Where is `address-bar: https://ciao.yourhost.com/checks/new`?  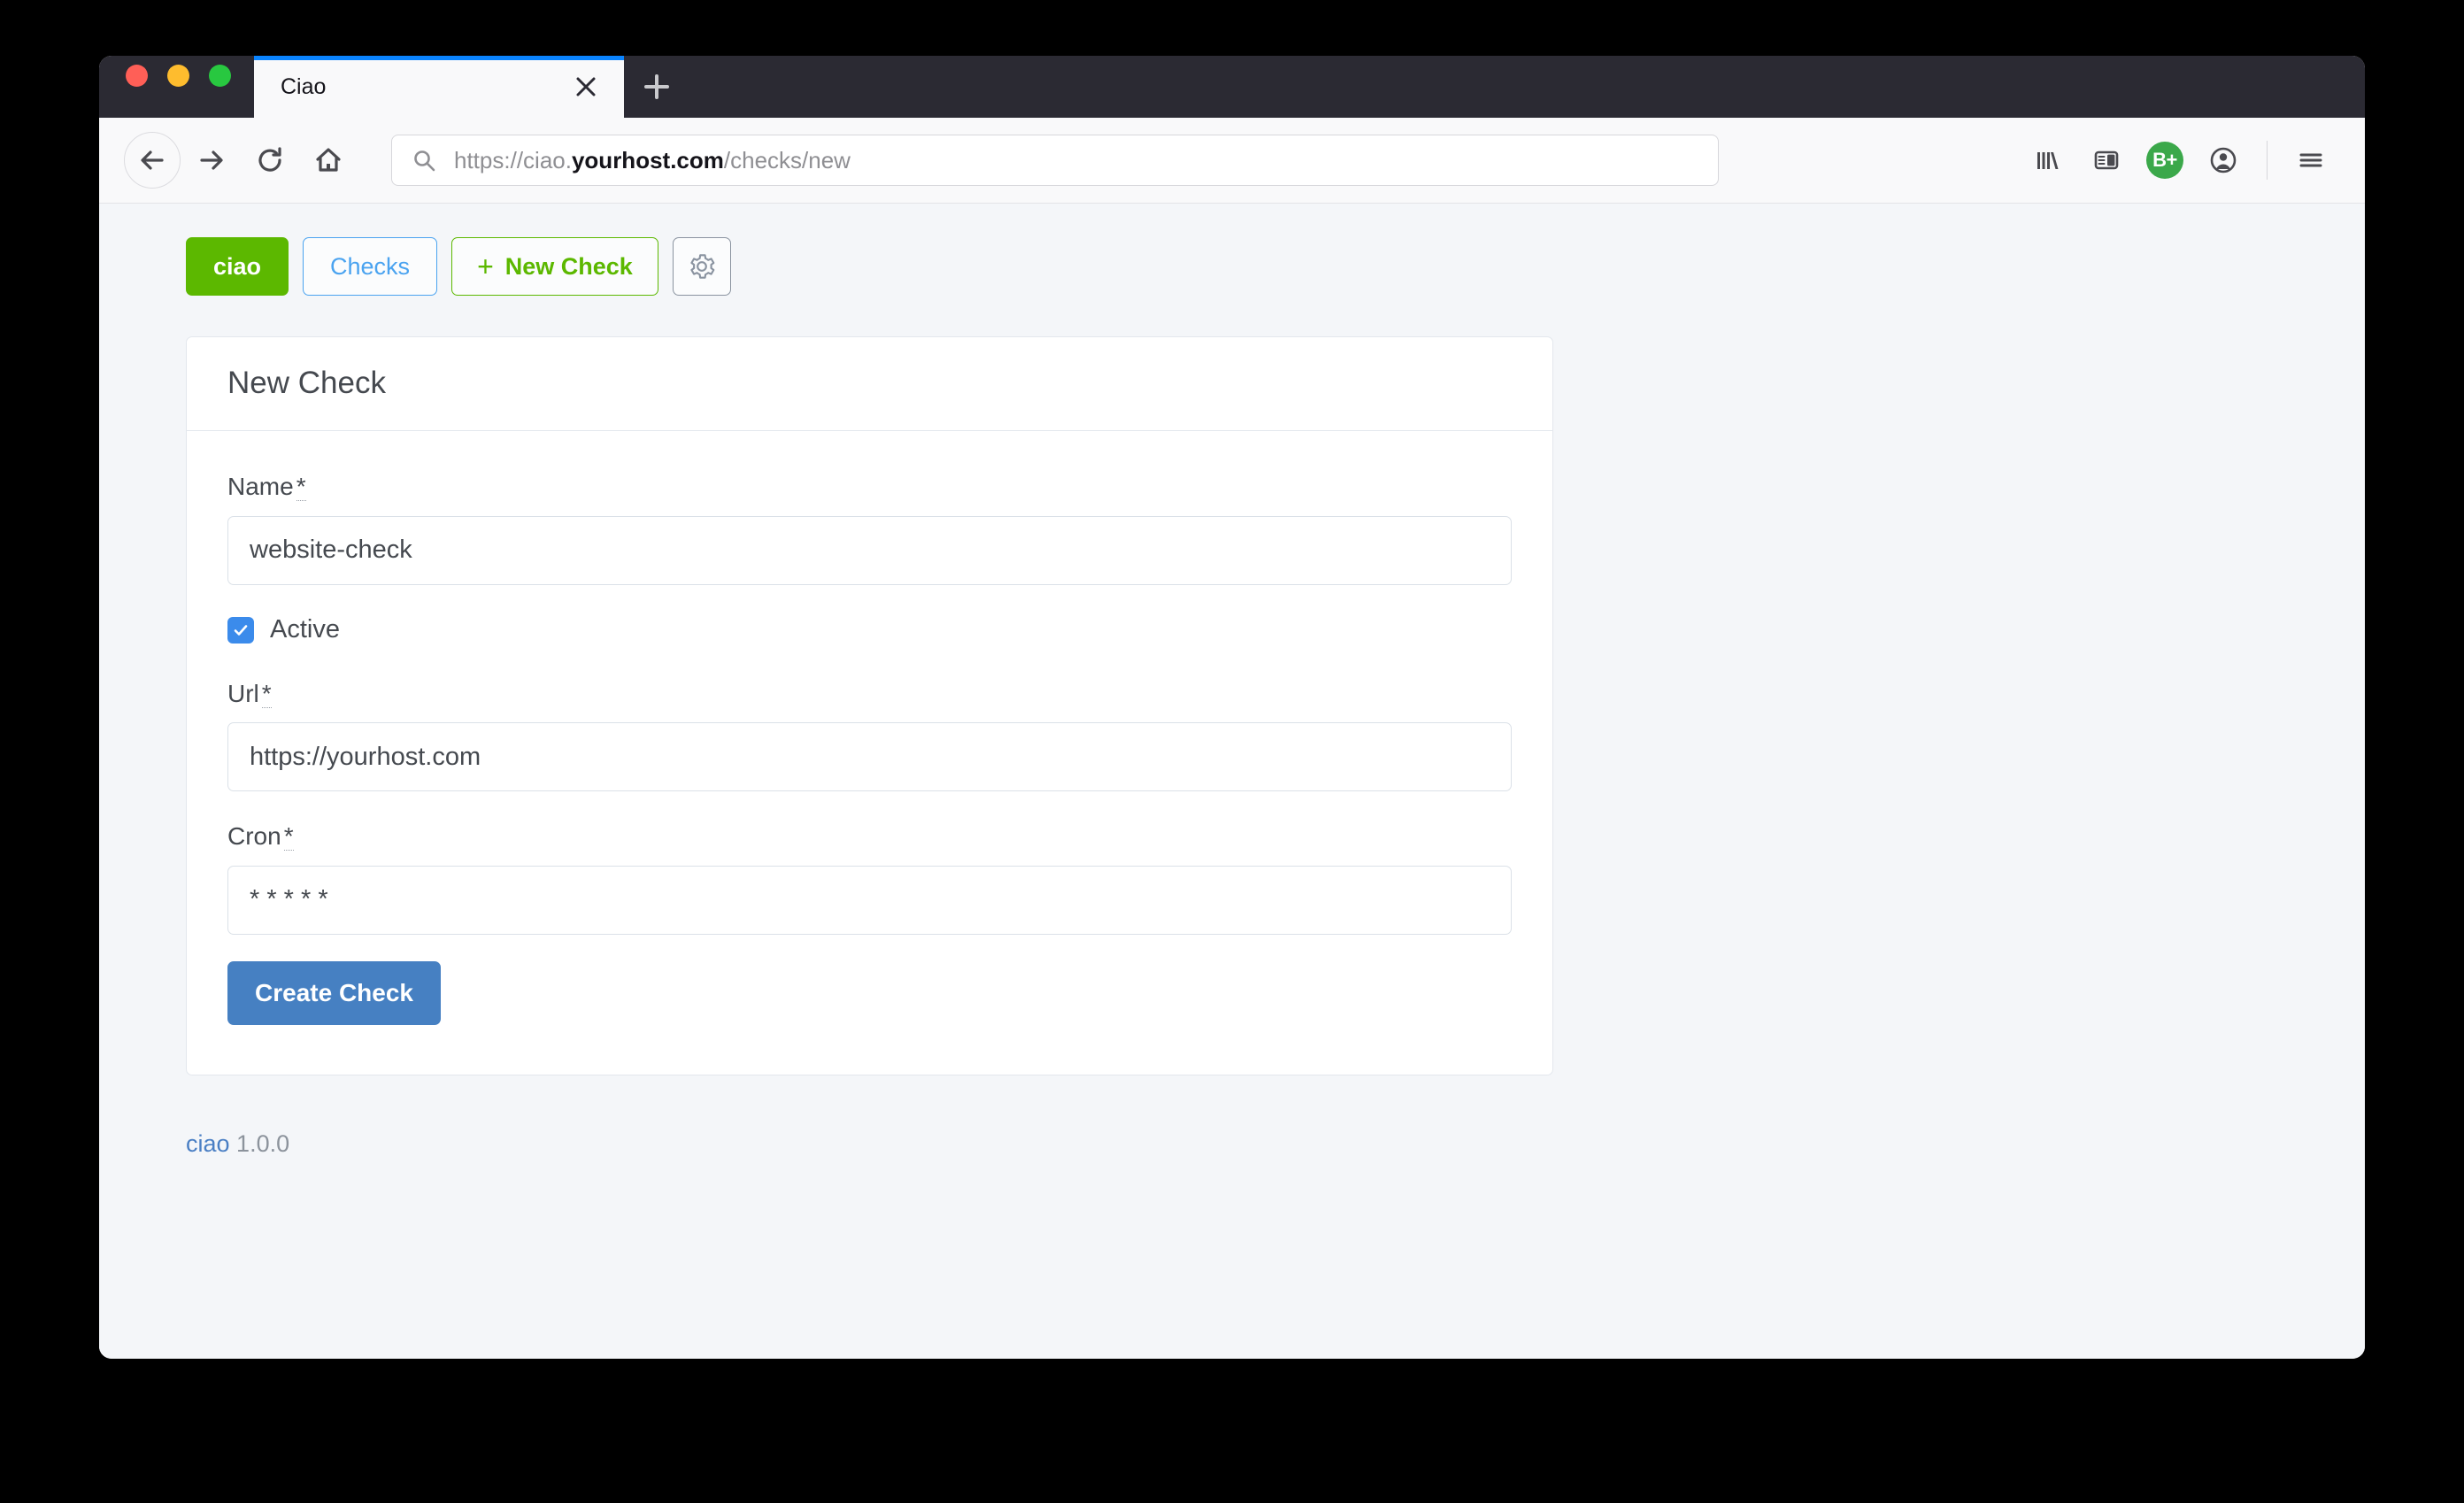 address-bar: https://ciao.yourhost.com/checks/new is located at coordinates (1055, 160).